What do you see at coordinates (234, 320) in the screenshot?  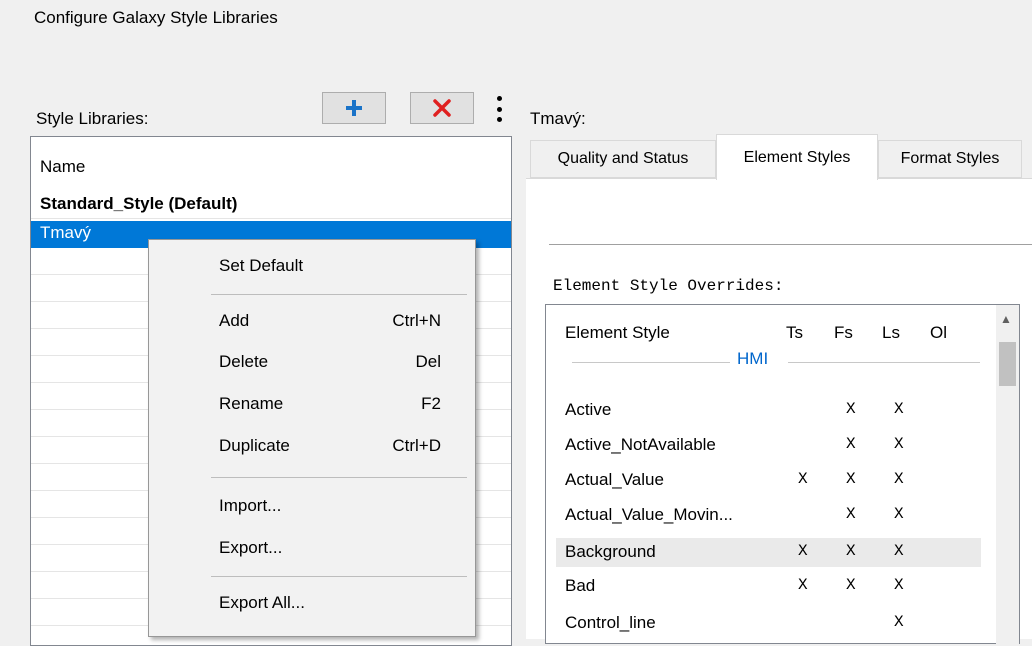 I see `menu-item-label: Add` at bounding box center [234, 320].